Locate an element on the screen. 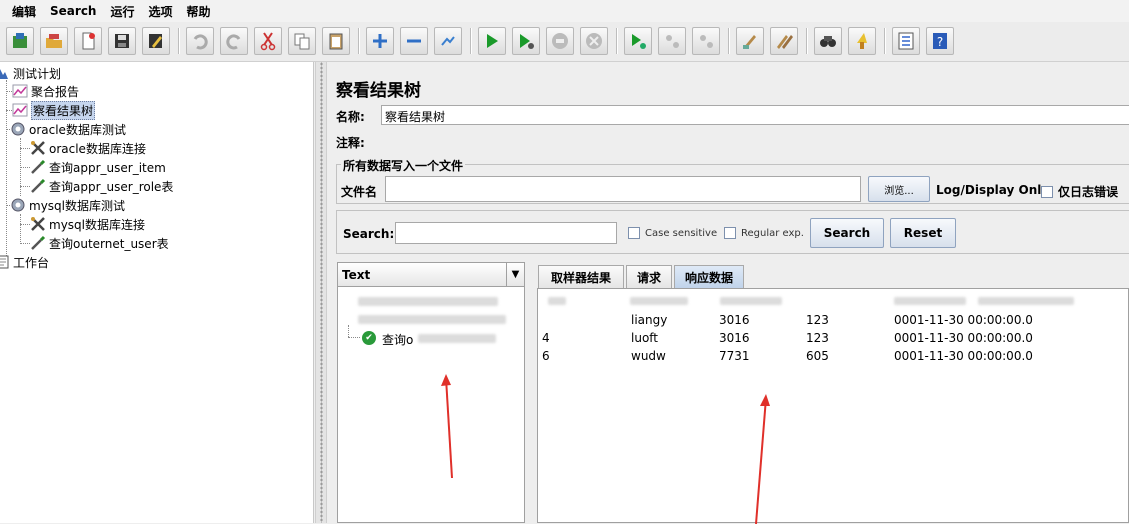 The width and height of the screenshot is (1129, 524). cell-name: liangy is located at coordinates (649, 320).